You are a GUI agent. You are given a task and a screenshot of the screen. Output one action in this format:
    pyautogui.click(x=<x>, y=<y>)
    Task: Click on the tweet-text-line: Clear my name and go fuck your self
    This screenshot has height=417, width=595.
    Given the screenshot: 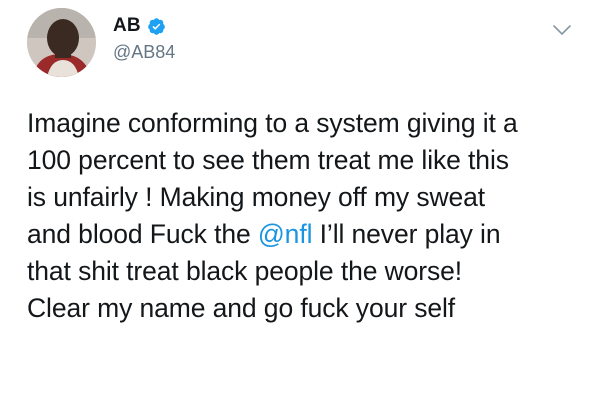 What is the action you would take?
    pyautogui.click(x=304, y=308)
    